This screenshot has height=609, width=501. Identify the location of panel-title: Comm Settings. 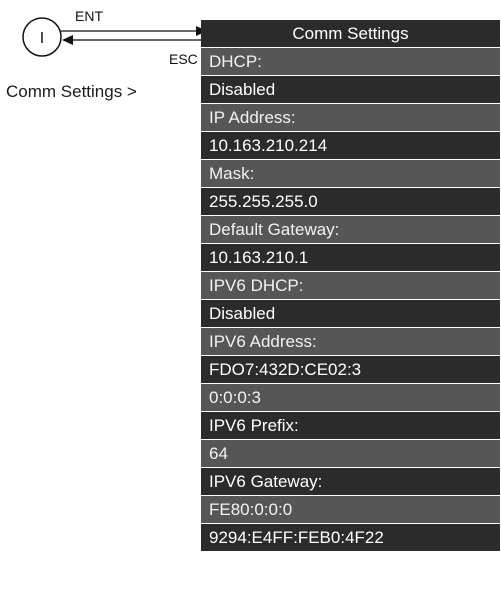
(350, 34).